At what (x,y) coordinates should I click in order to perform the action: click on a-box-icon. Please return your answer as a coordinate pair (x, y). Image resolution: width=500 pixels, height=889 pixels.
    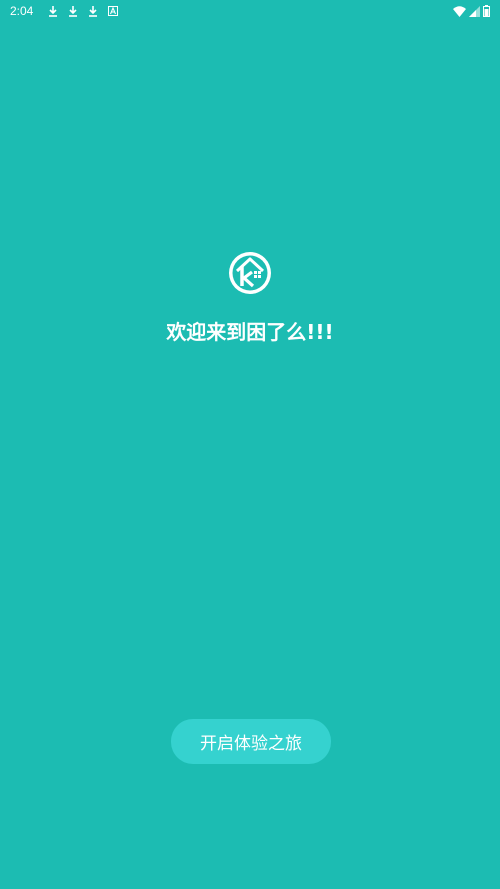
    Looking at the image, I should click on (113, 11).